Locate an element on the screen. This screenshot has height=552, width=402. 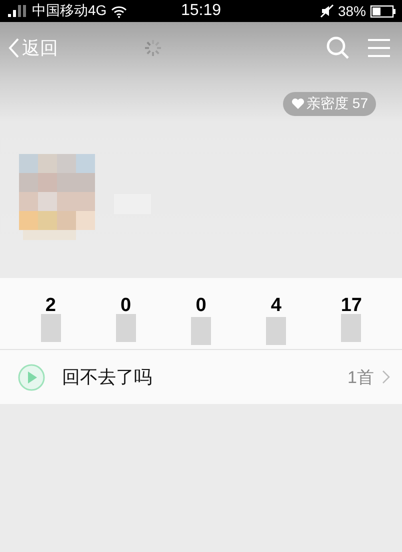
loading-spinner-icon is located at coordinates (153, 48).